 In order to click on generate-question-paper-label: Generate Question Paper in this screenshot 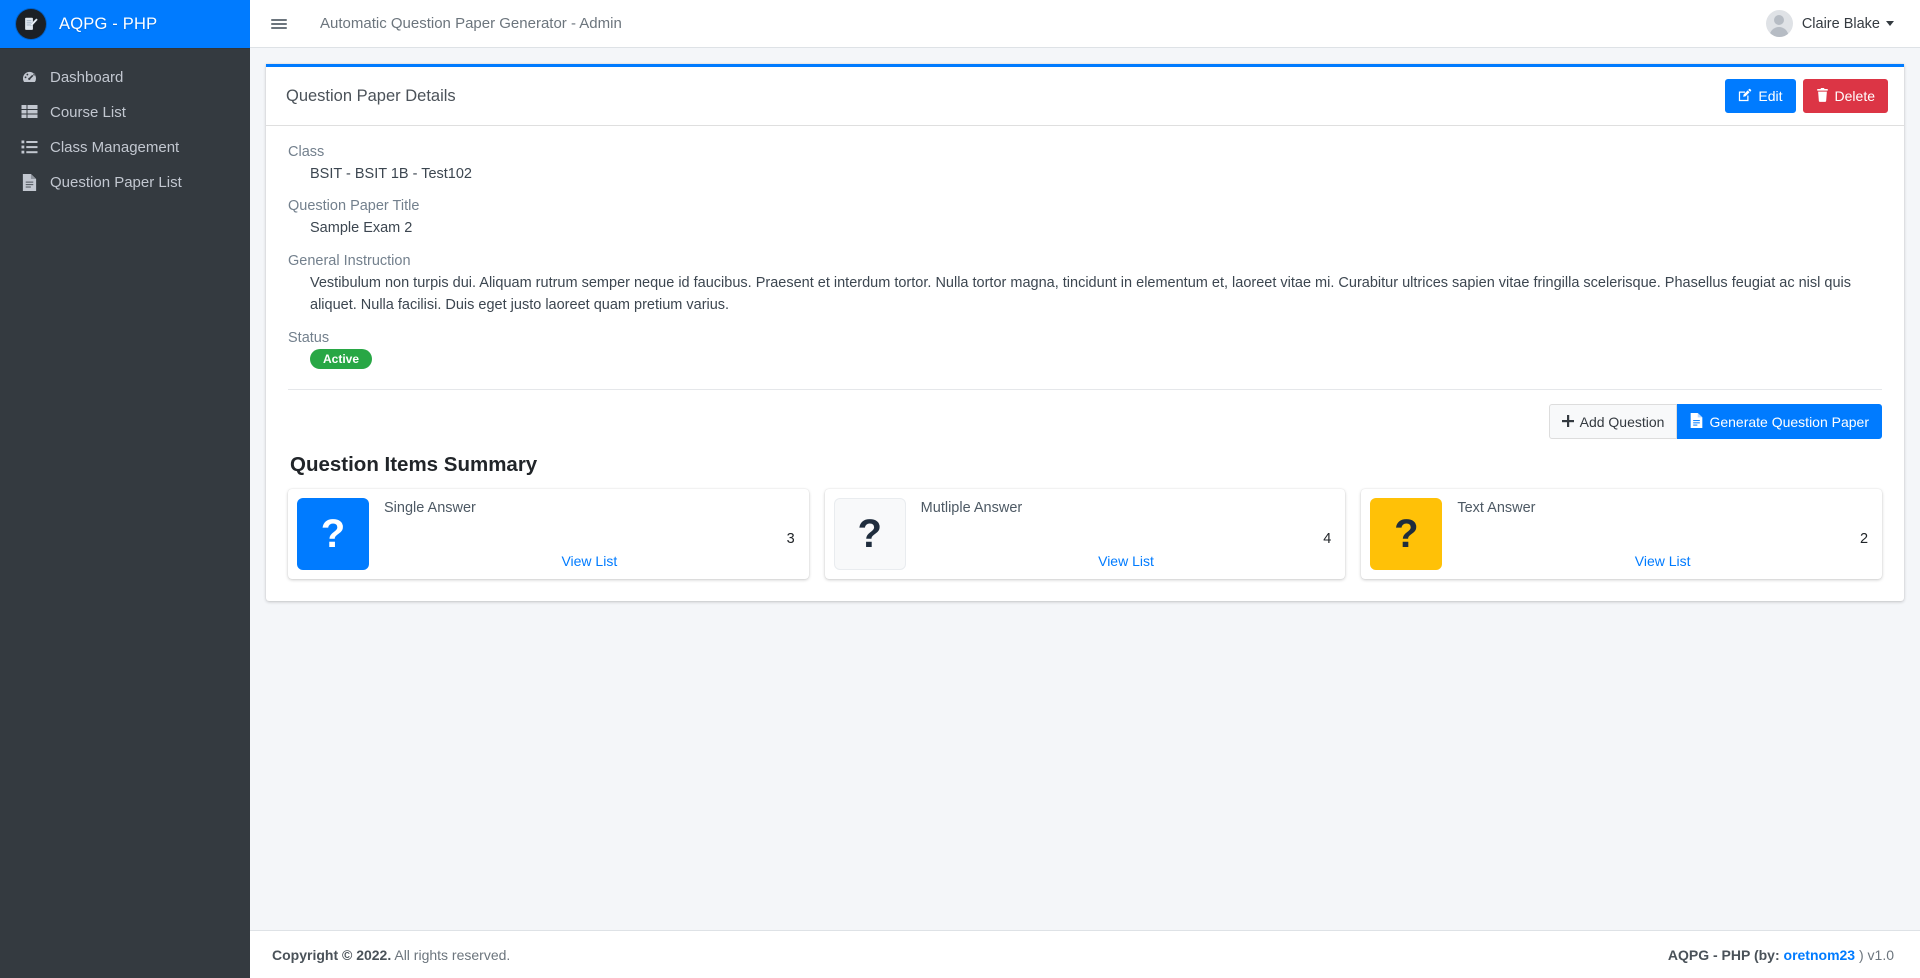, I will do `click(1789, 421)`.